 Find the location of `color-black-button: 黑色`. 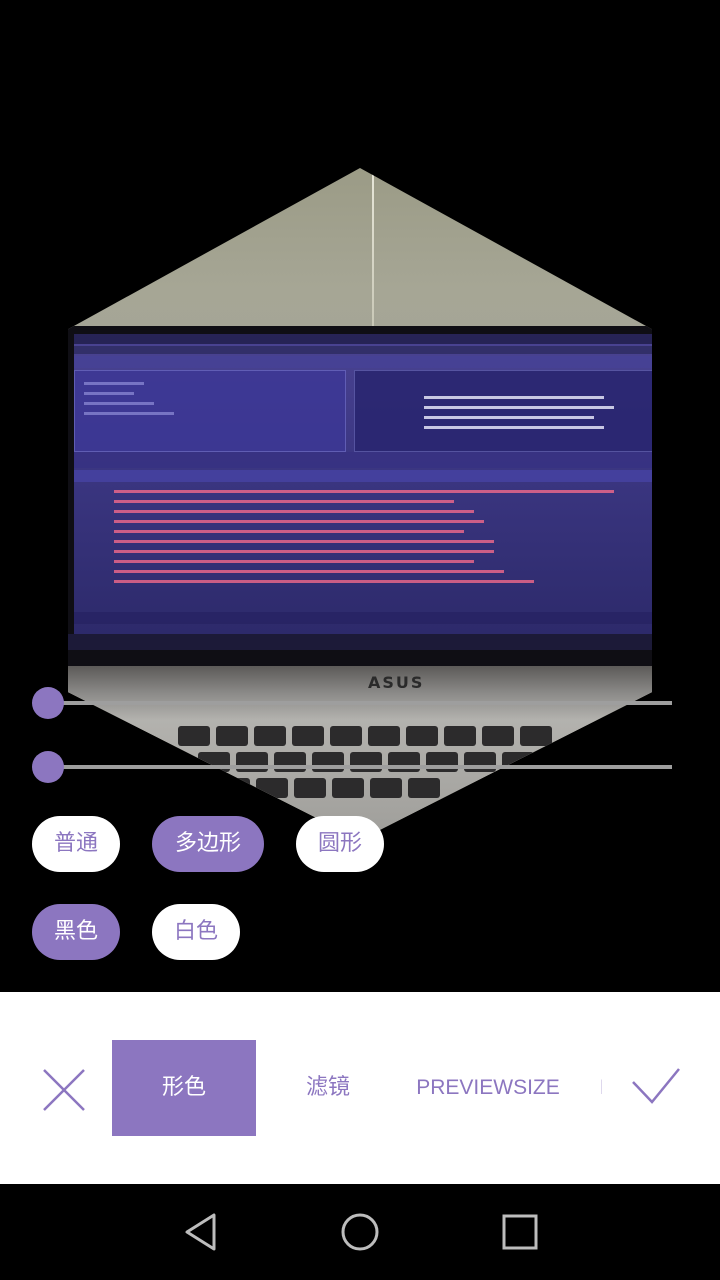

color-black-button: 黑色 is located at coordinates (76, 932).